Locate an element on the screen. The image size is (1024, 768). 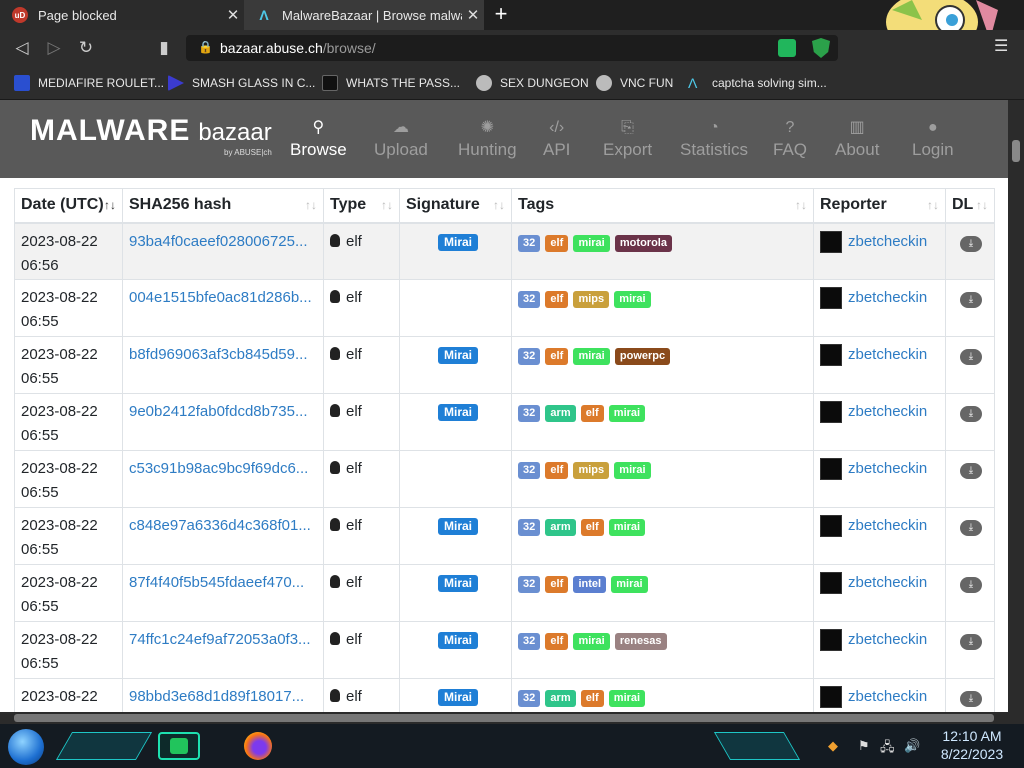
column-header: Date (UTC) ↑↓ is located at coordinates (68, 206).